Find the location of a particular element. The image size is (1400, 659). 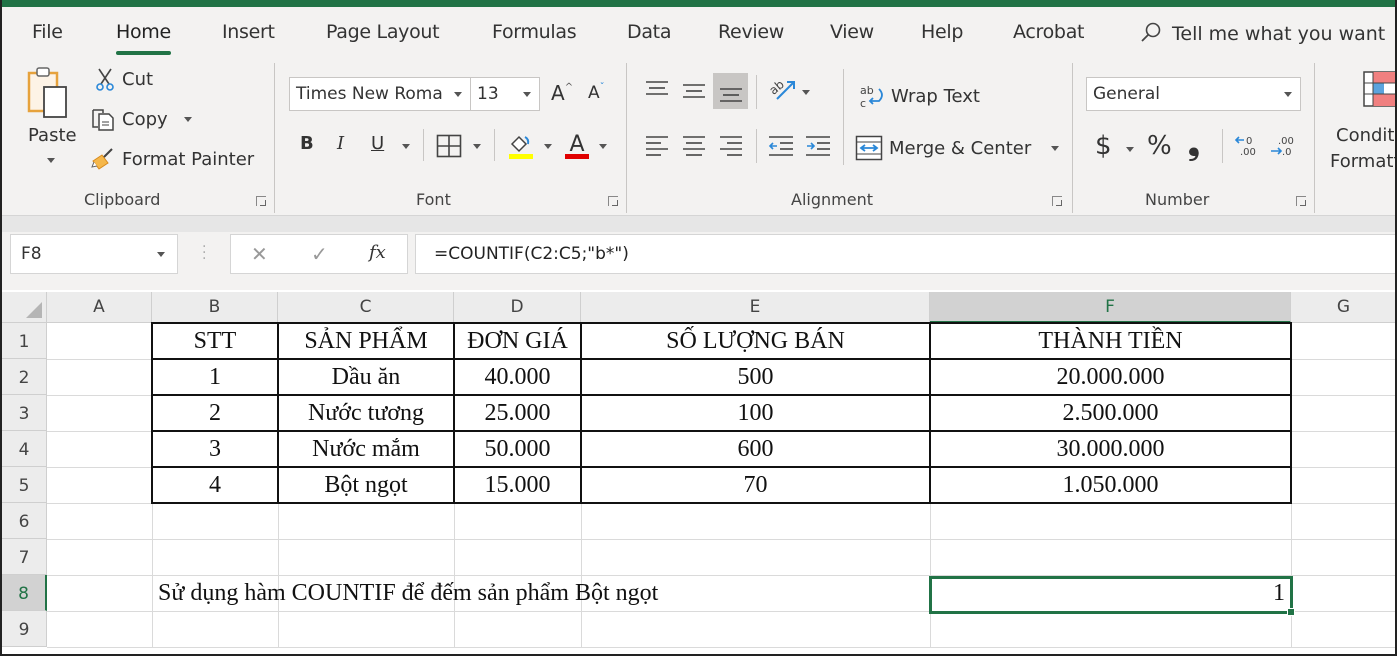

bottom-align-button is located at coordinates (730, 91).